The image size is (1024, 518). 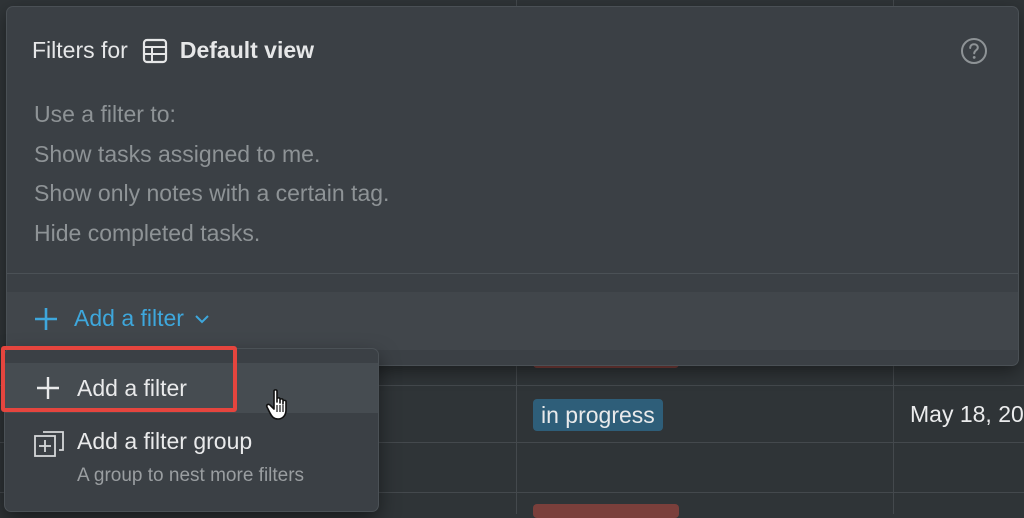 I want to click on add-filter-button: Add a filter, so click(x=129, y=318).